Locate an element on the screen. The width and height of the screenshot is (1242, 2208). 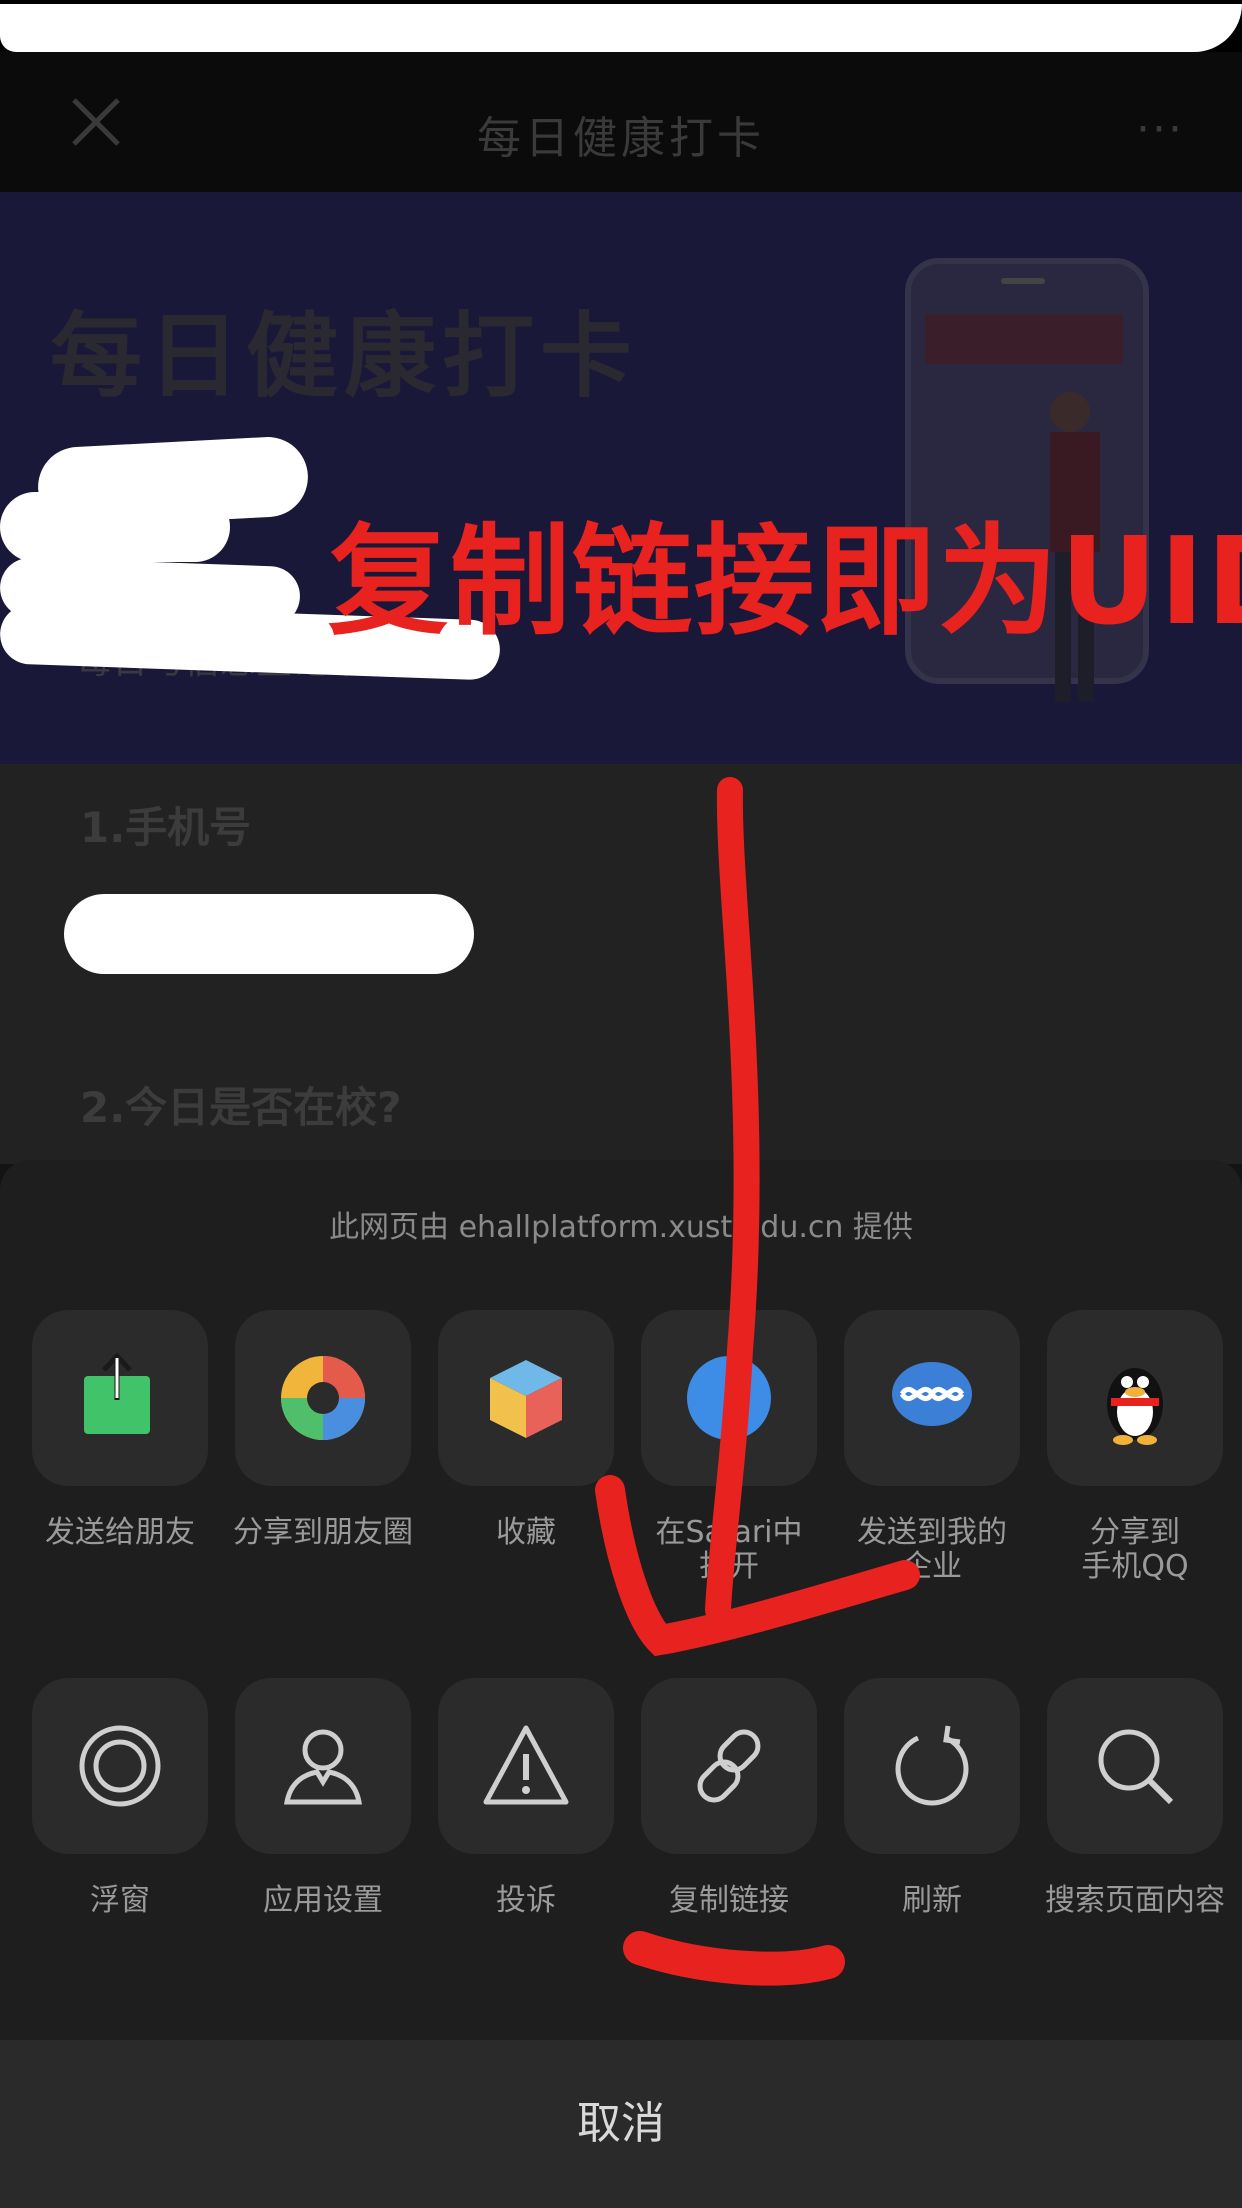
red-arrow-annotation is located at coordinates (757, 1381).